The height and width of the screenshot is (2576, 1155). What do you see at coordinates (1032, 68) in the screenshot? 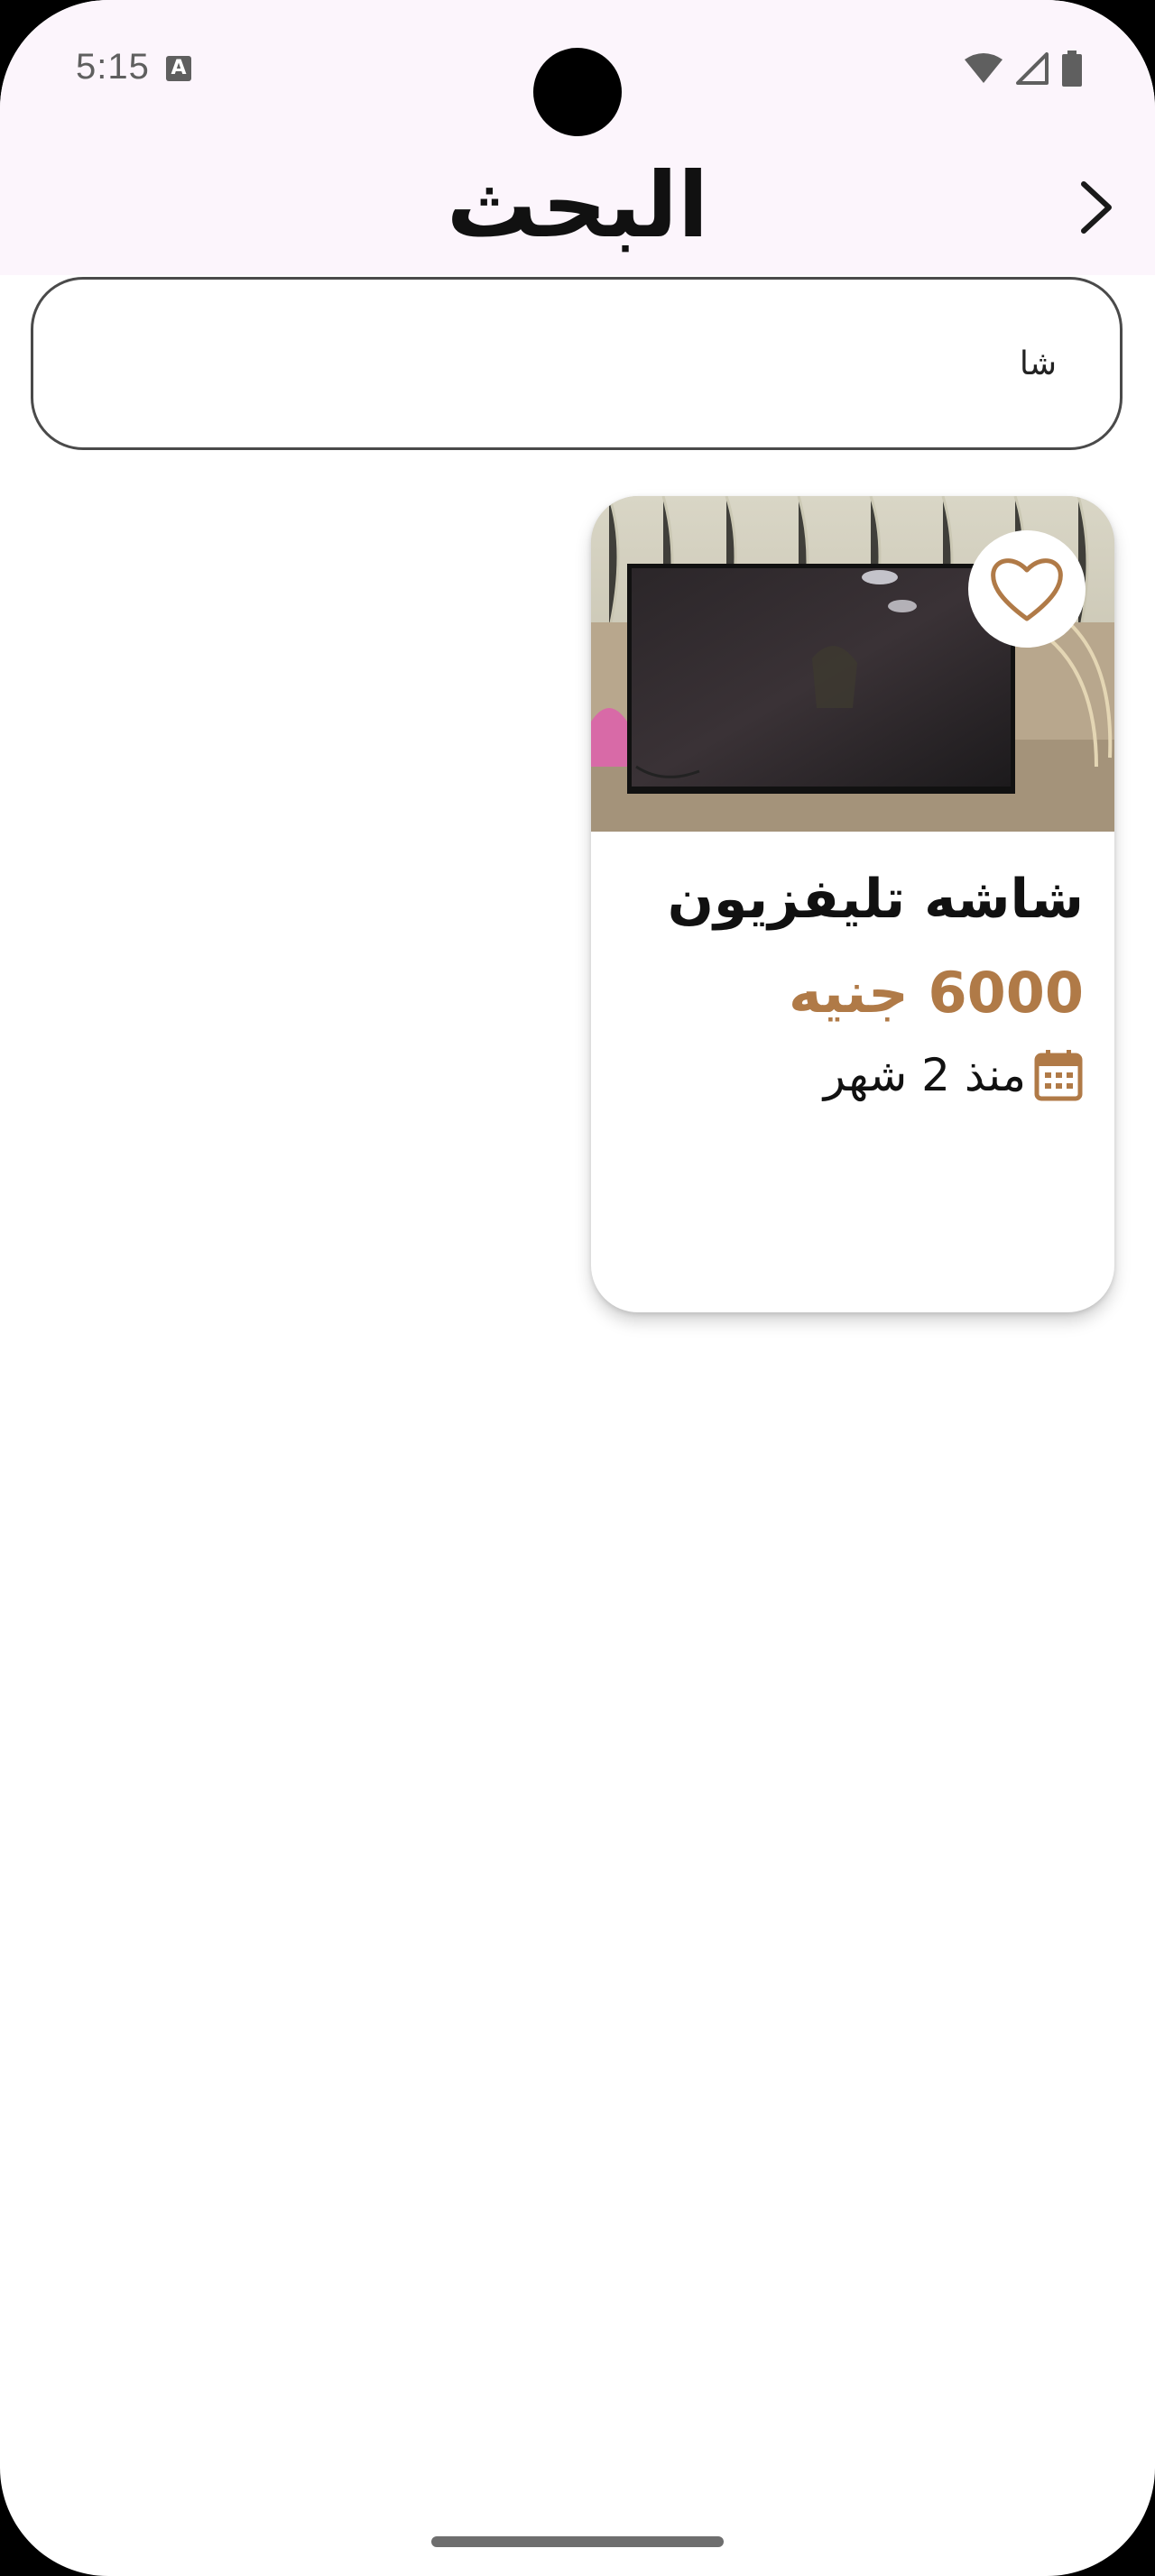
I see `cell-signal-icon` at bounding box center [1032, 68].